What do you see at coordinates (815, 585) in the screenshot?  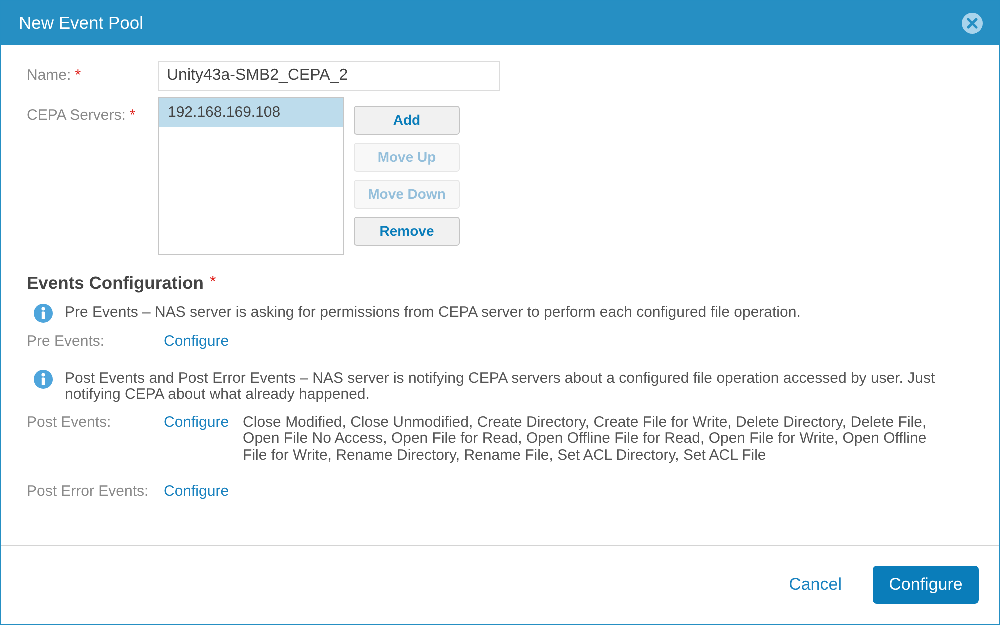 I see `cancel-button: Cancel` at bounding box center [815, 585].